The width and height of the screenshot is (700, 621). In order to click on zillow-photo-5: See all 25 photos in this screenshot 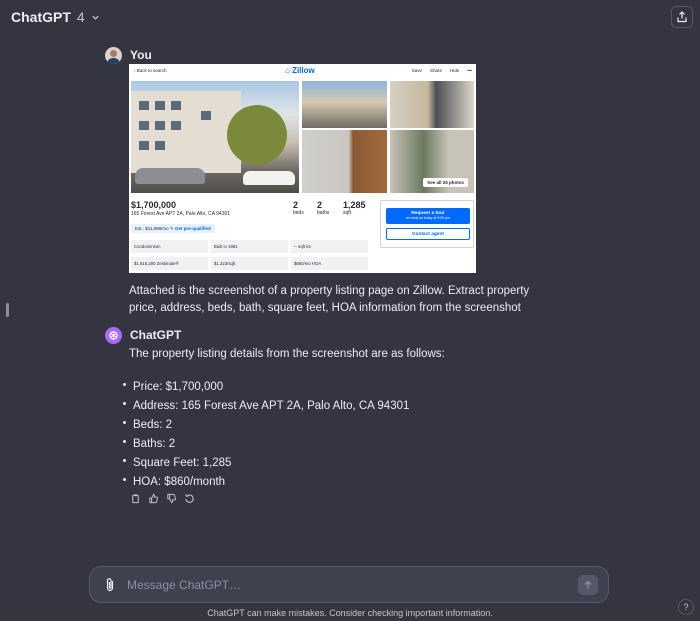, I will do `click(432, 161)`.